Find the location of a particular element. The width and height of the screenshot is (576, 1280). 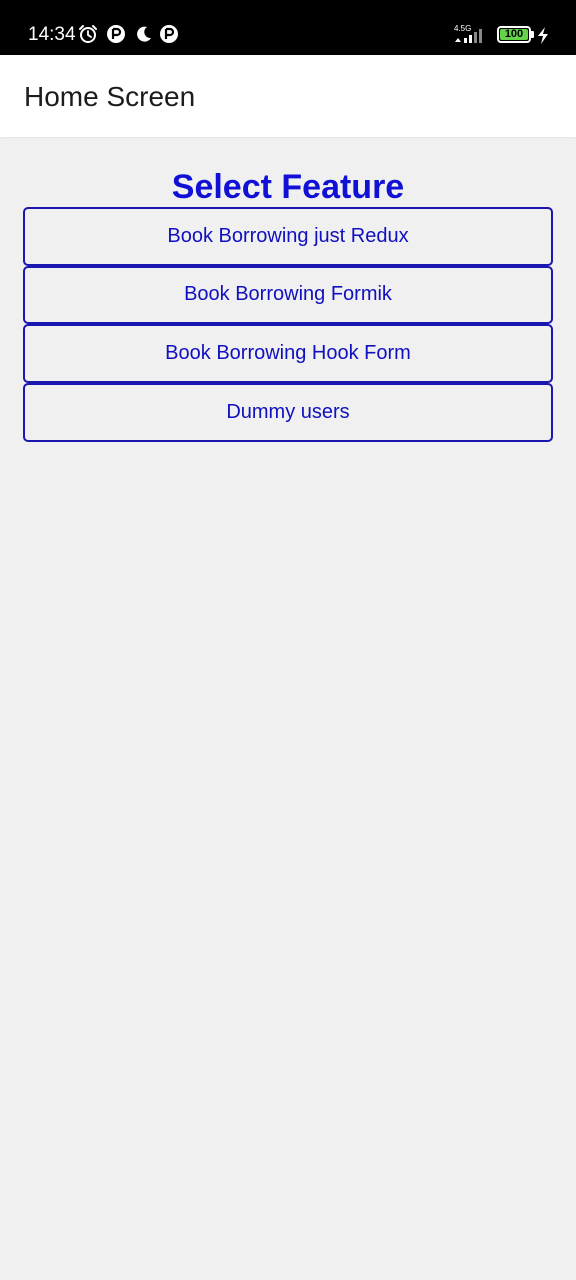

battery-level-text: 100 is located at coordinates (514, 34).